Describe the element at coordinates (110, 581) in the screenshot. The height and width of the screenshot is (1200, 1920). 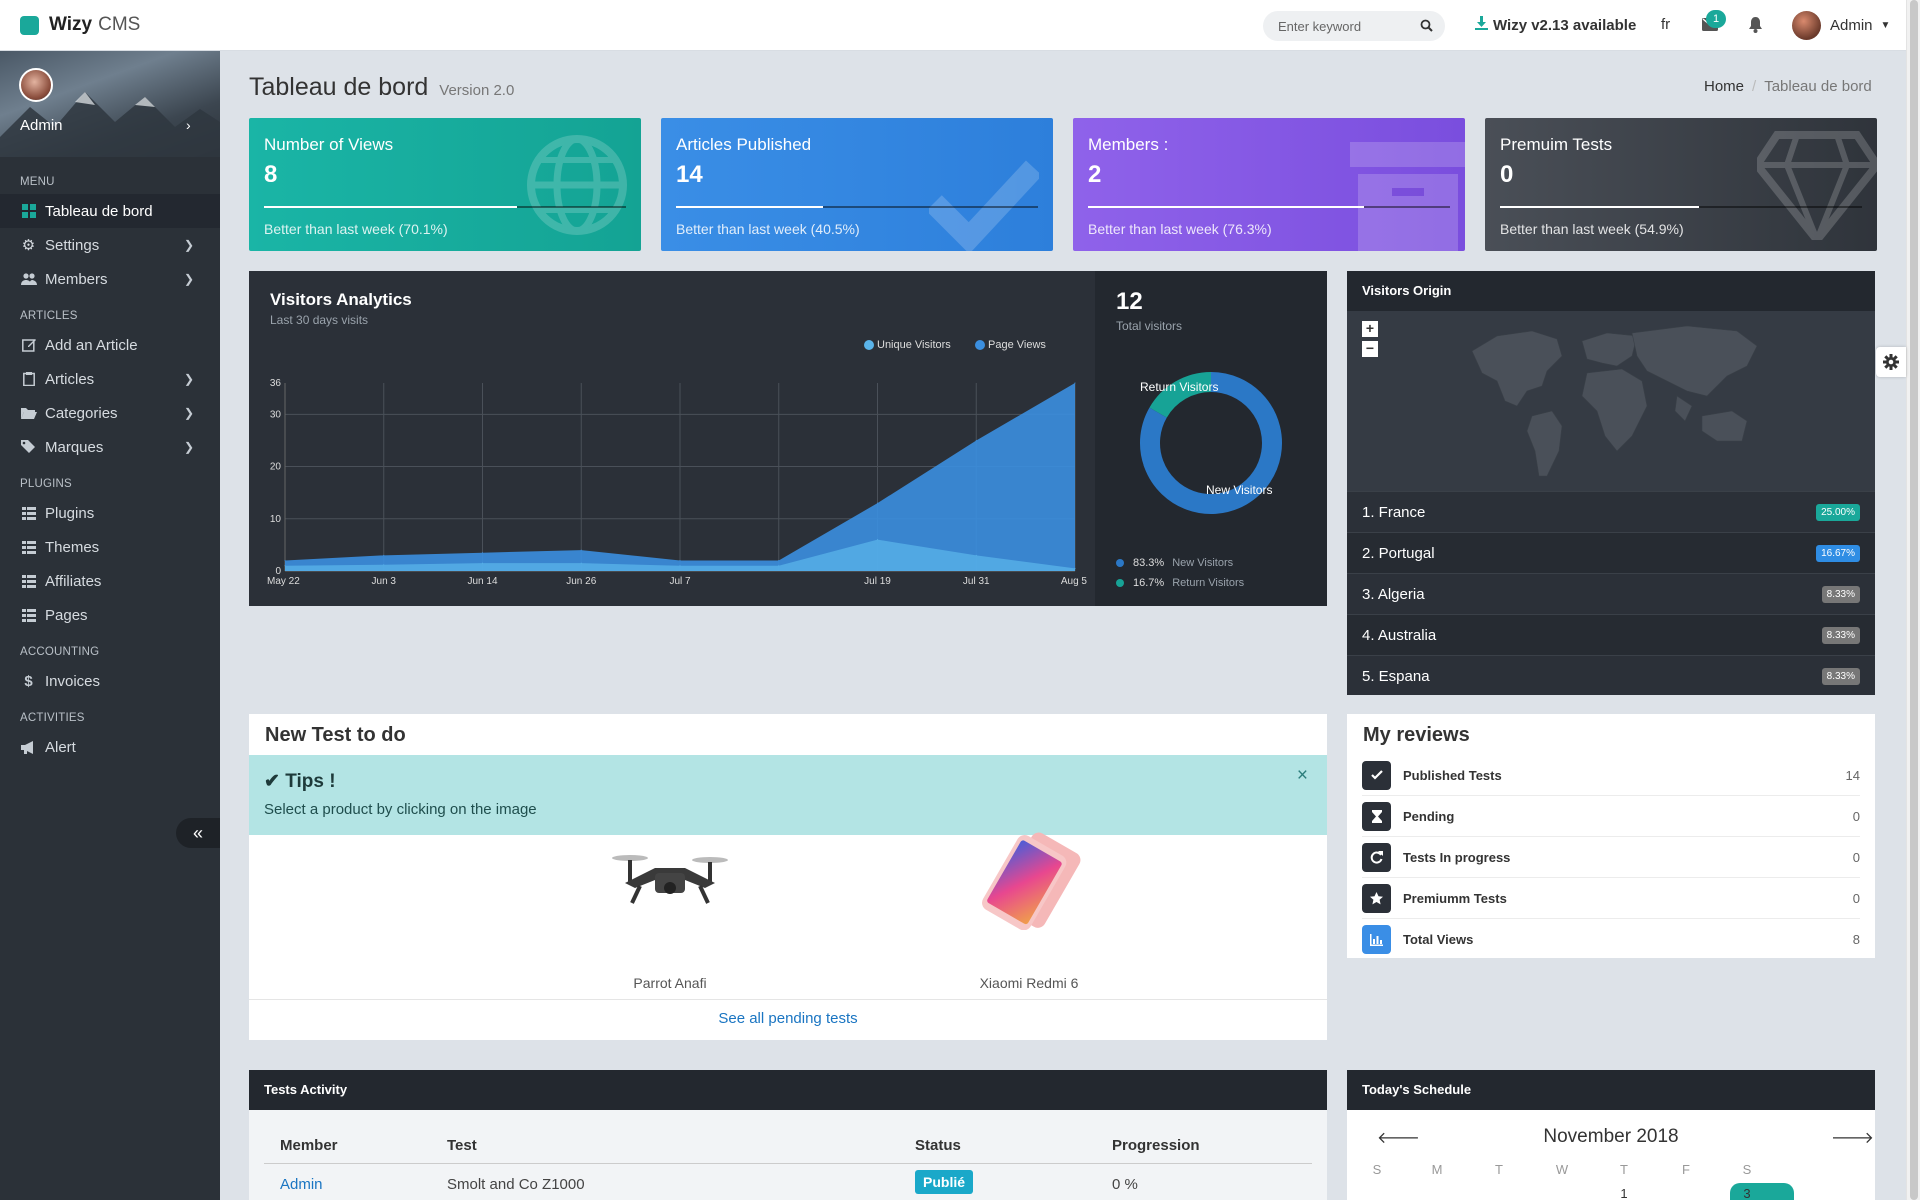
I see `sidebar-item-affiliates: Affiliates` at that location.